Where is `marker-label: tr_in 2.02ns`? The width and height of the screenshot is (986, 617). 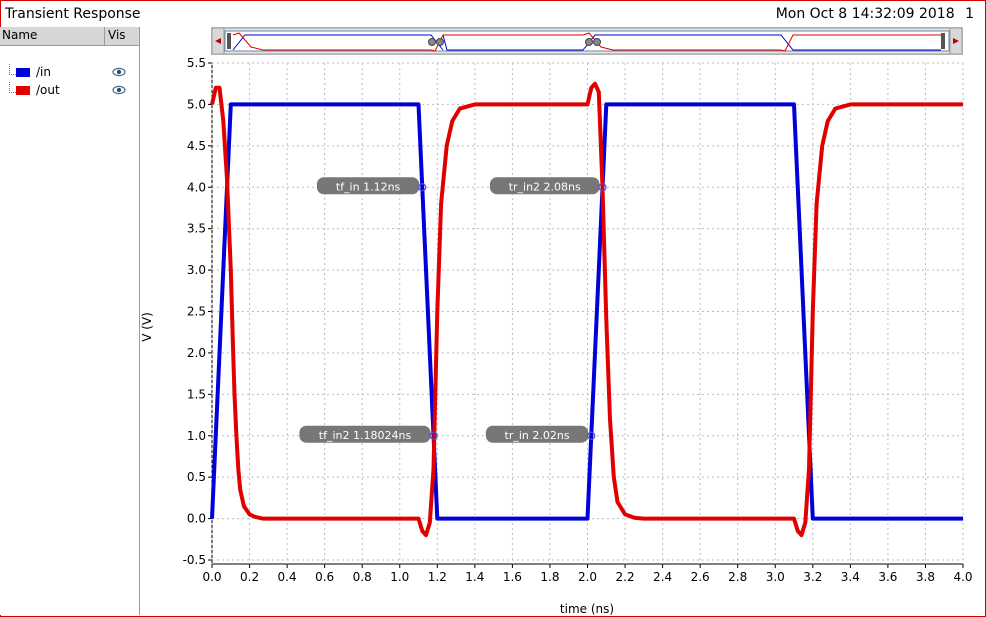
marker-label: tr_in 2.02ns is located at coordinates (537, 435).